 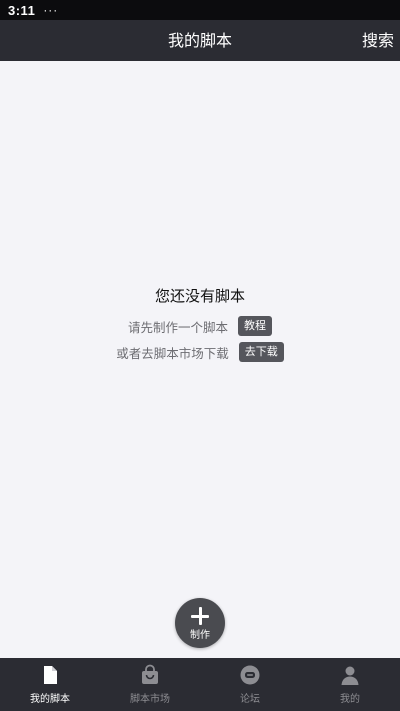 I want to click on chat-bubble-icon, so click(x=250, y=675).